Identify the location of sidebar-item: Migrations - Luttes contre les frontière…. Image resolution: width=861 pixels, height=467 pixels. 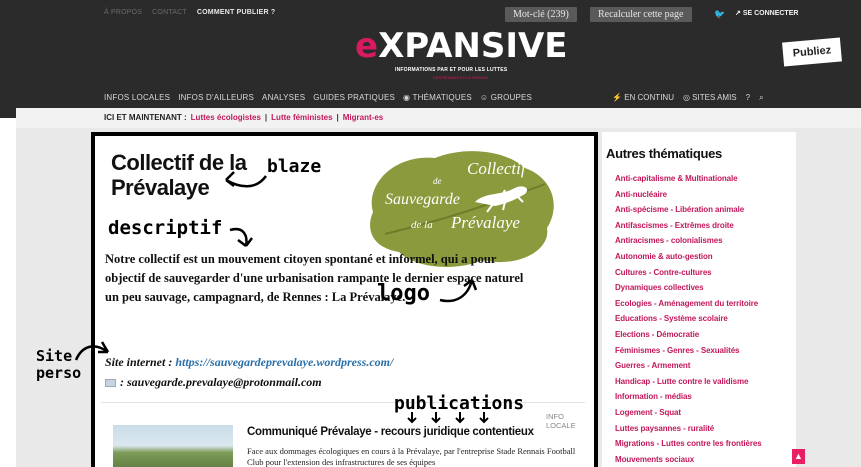
(688, 444).